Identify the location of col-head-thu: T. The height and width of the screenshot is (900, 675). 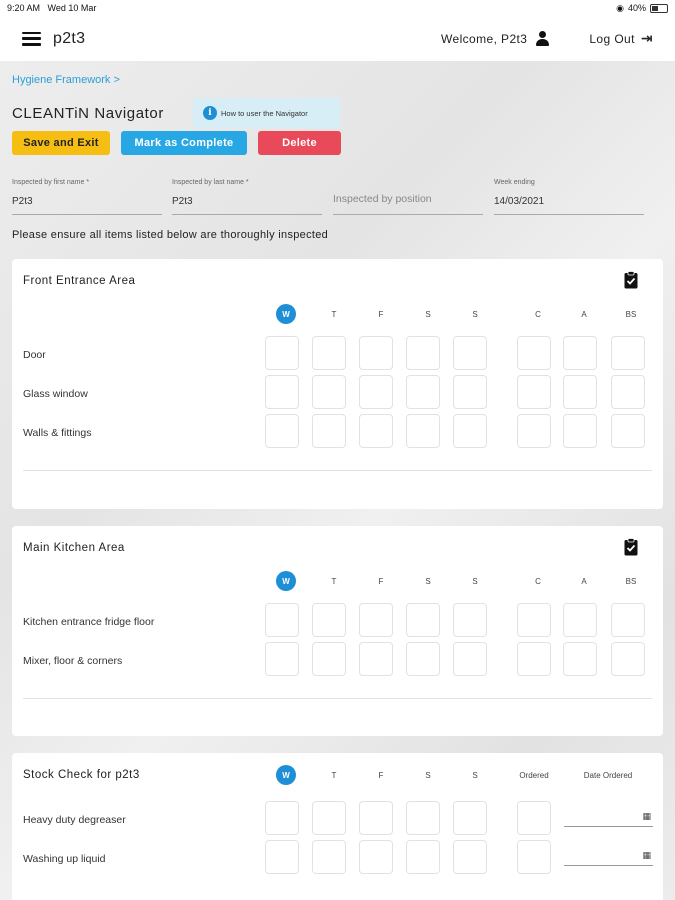
(334, 581).